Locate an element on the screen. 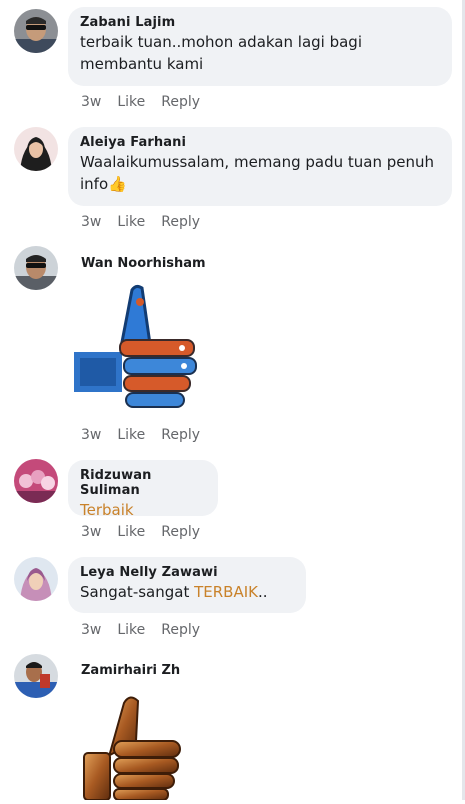 This screenshot has width=465, height=804. comment-text: Sangat-sangat is located at coordinates (137, 592).